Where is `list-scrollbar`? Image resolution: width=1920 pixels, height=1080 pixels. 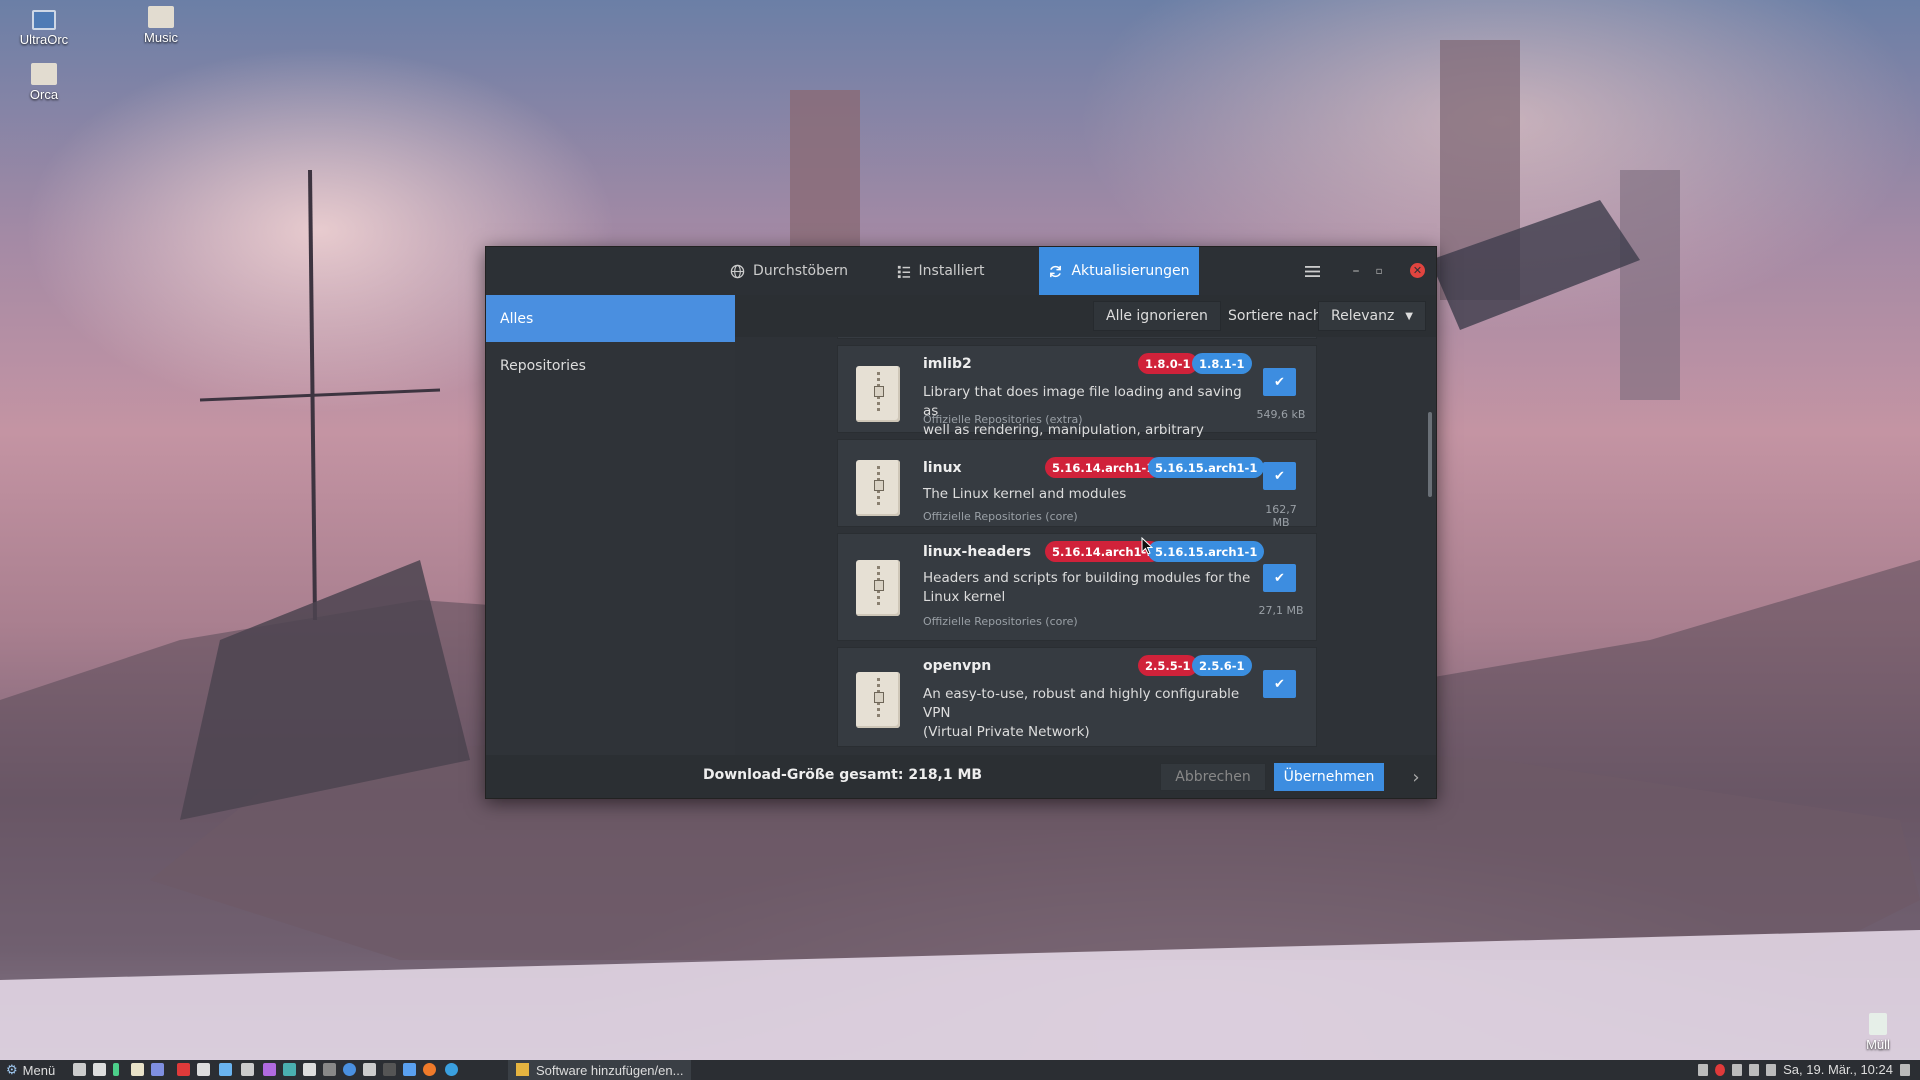
list-scrollbar is located at coordinates (1430, 546).